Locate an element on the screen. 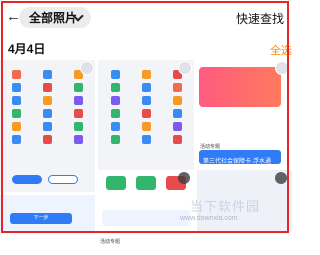 This screenshot has width=320, height=255. quick-find-button: 快速查找 is located at coordinates (260, 18).